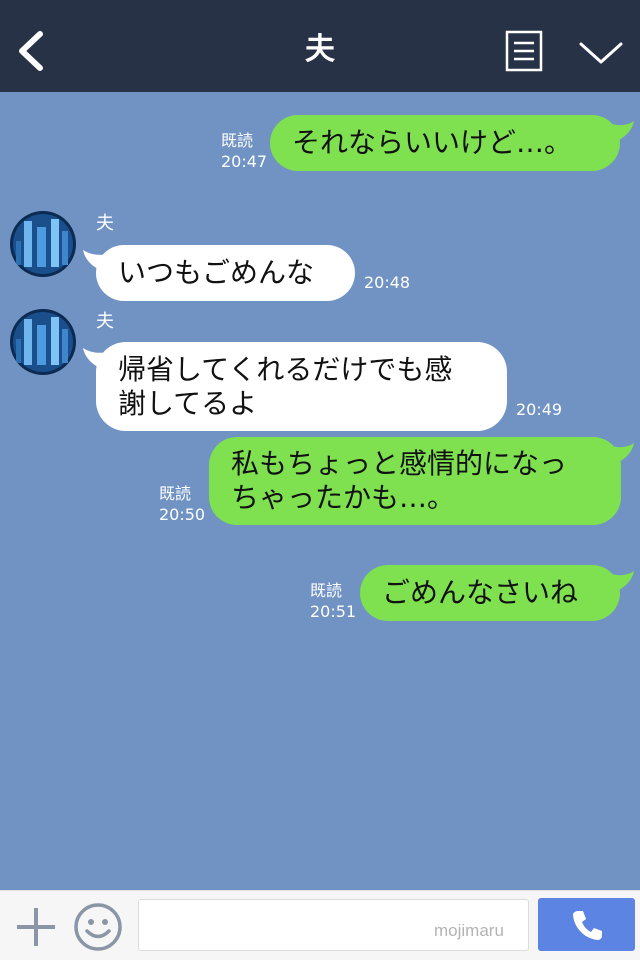  I want to click on smiley-icon, so click(98, 927).